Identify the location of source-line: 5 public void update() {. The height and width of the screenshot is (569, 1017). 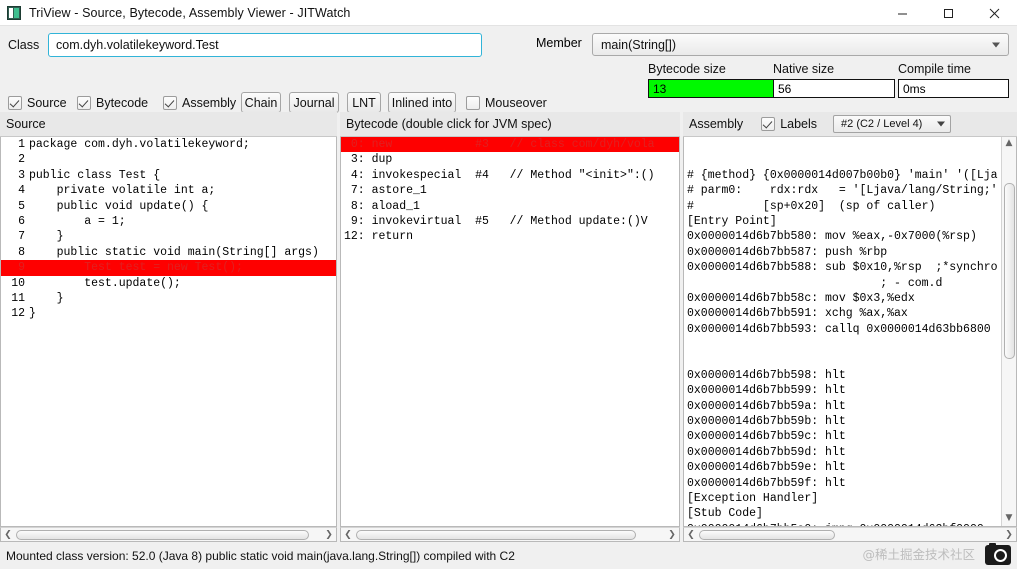
(168, 206).